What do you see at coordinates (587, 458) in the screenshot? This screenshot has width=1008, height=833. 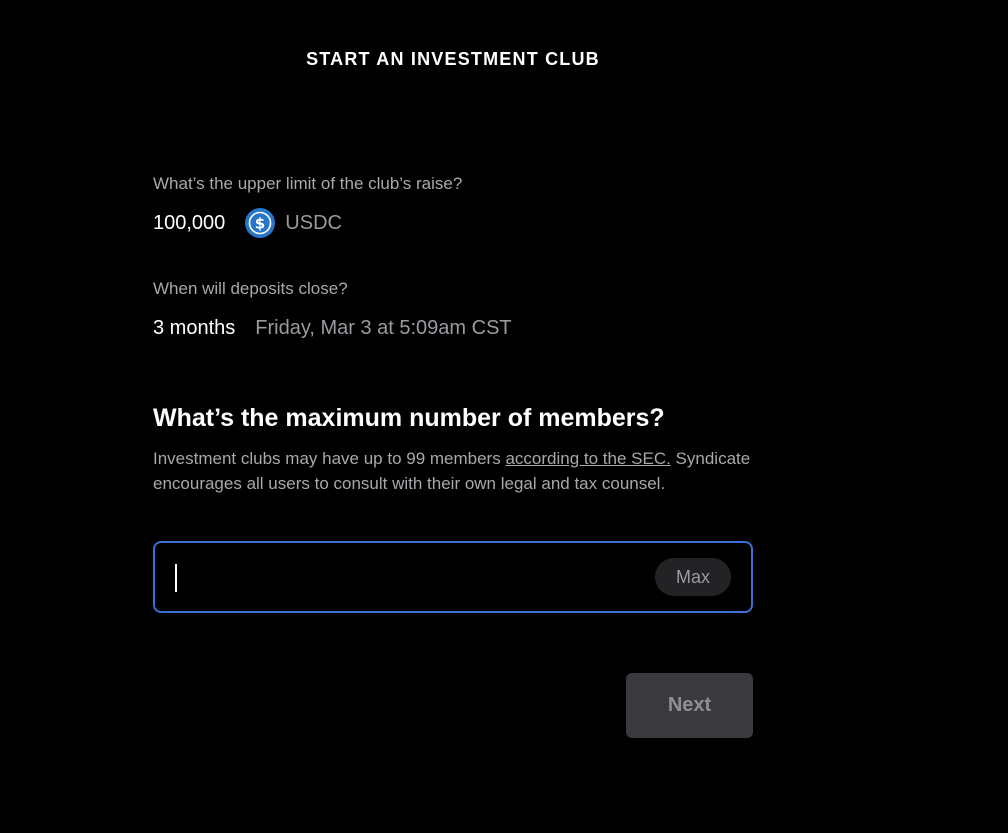 I see `sec-link: according to the SEC.` at bounding box center [587, 458].